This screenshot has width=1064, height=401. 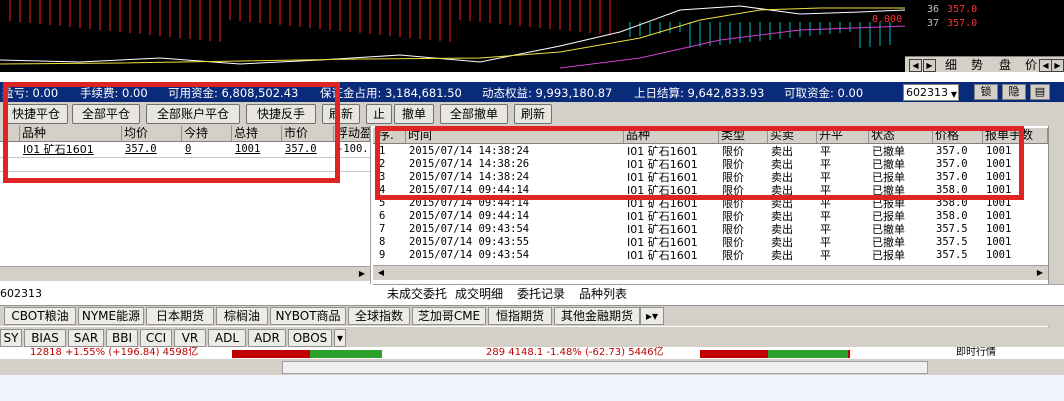 I want to click on tab-japan-futures: 日本期货, so click(x=180, y=316).